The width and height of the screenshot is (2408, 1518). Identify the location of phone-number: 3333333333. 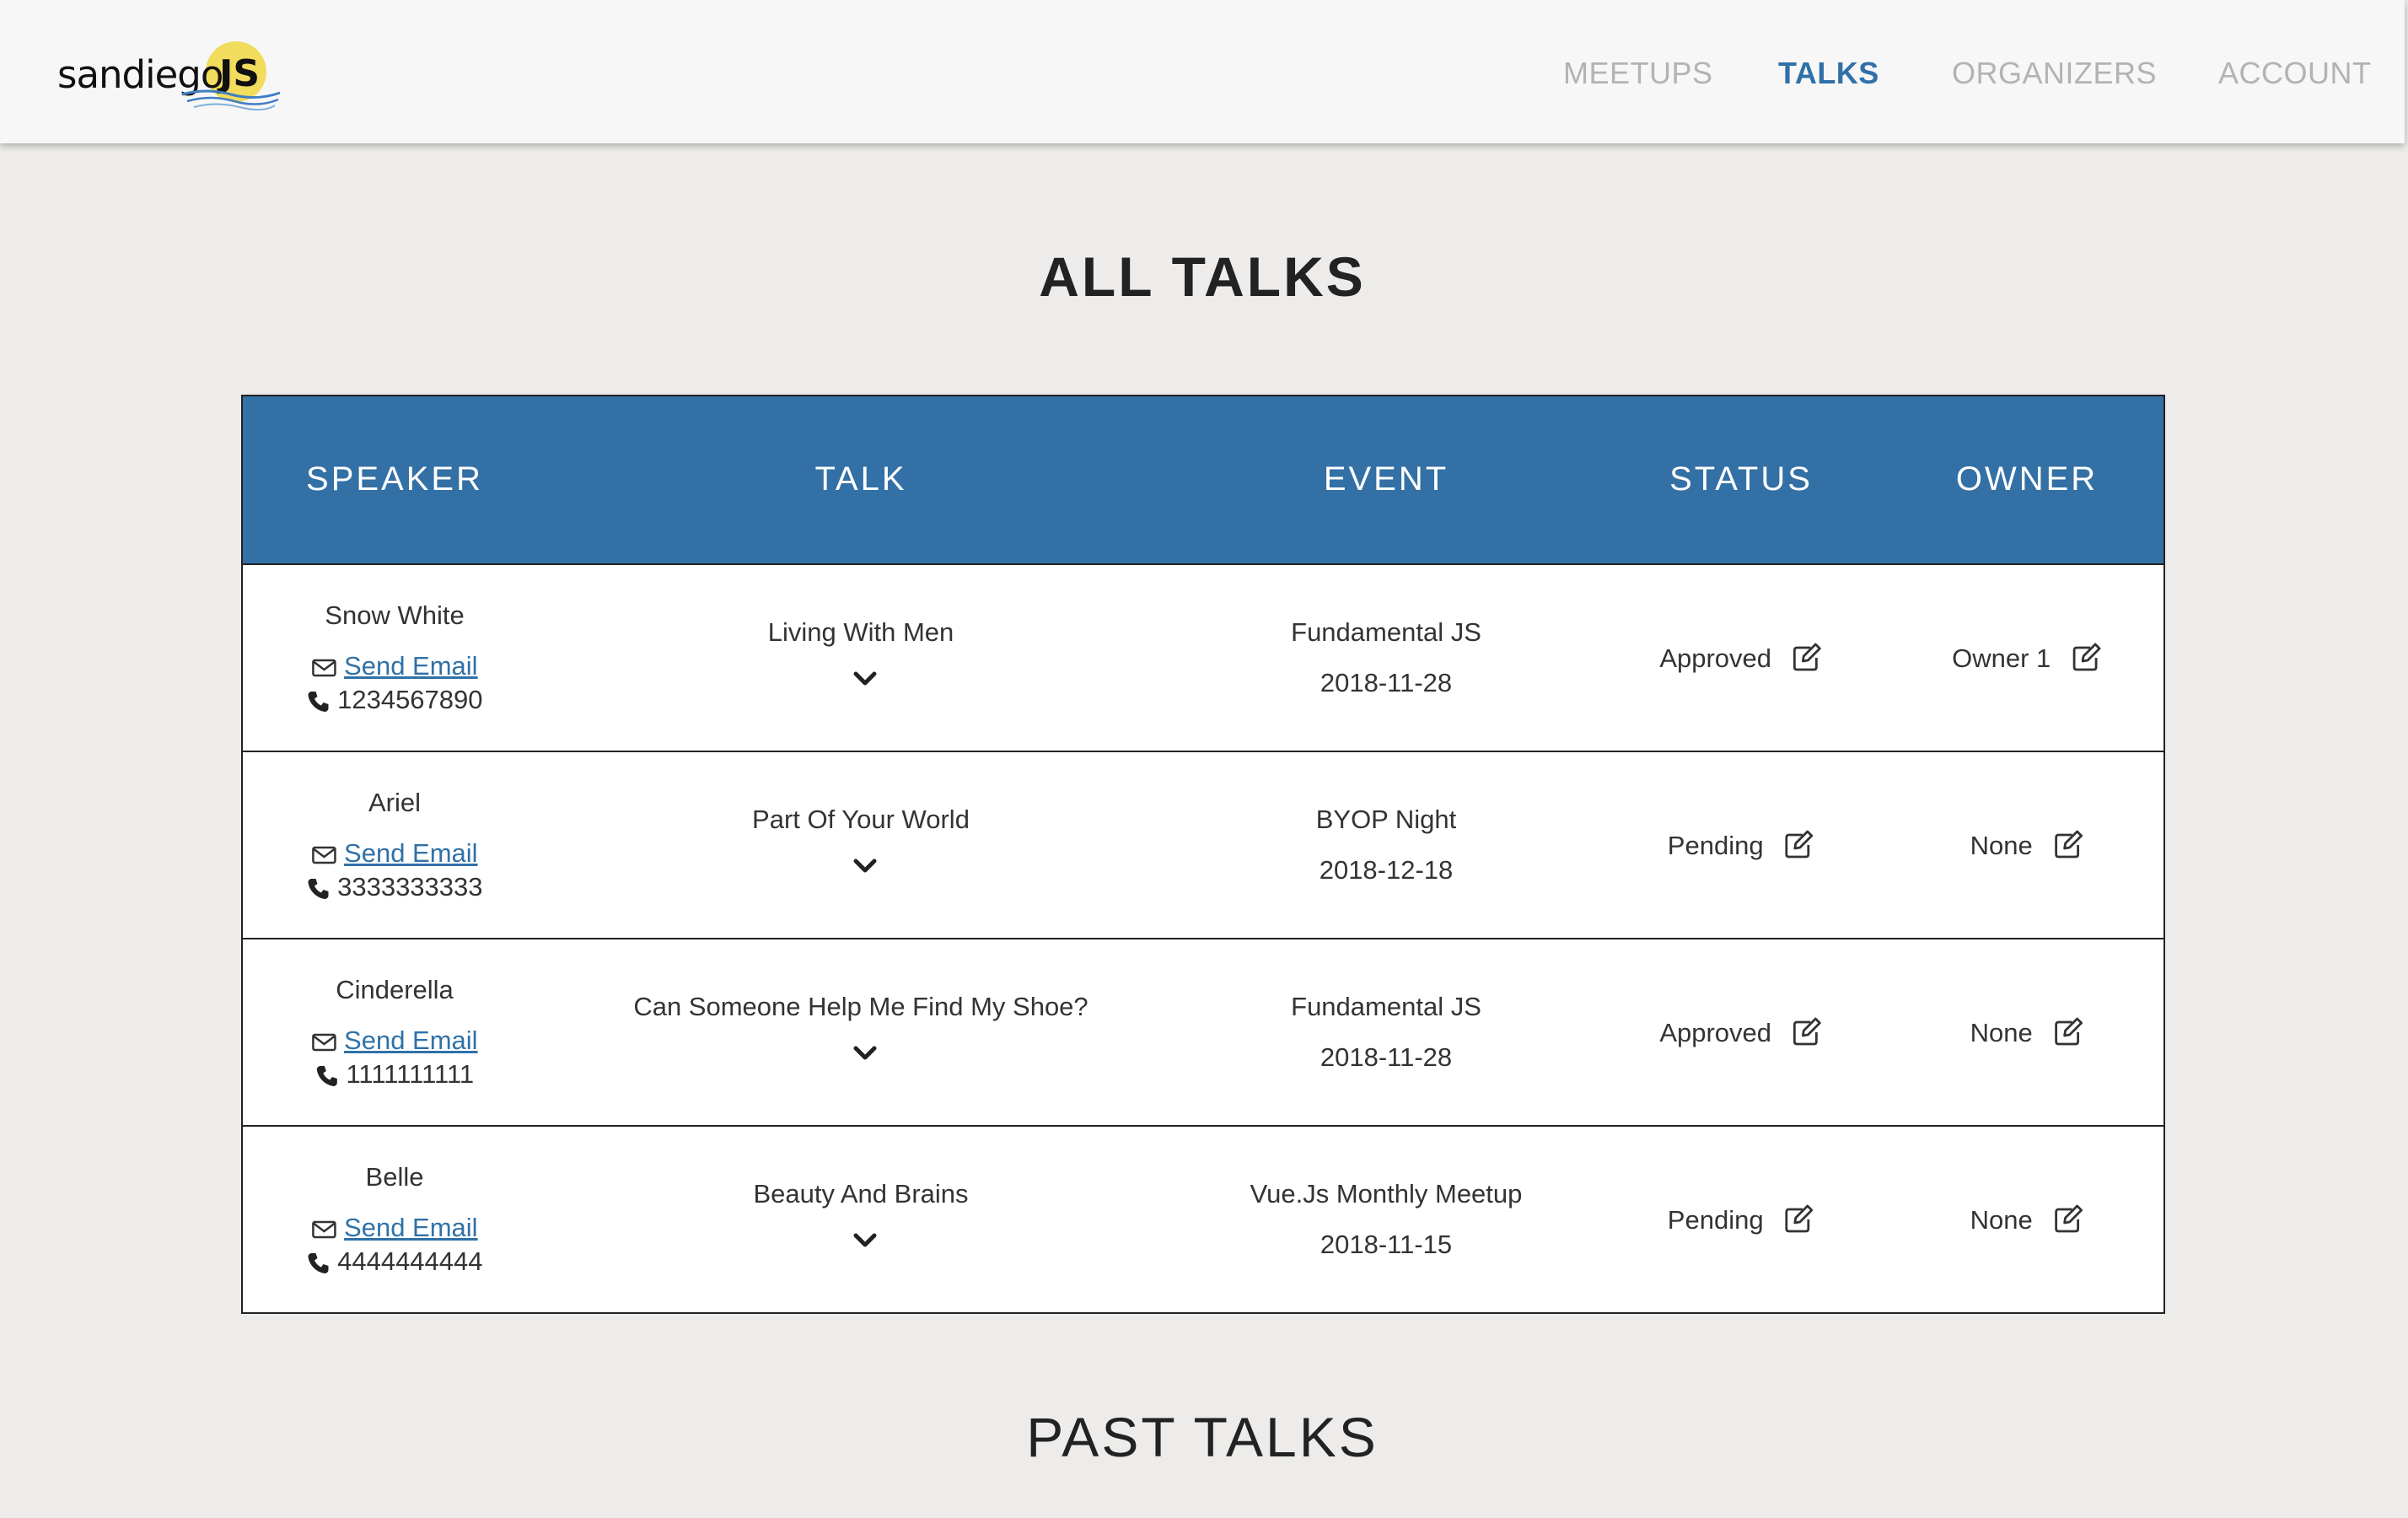
(410, 887).